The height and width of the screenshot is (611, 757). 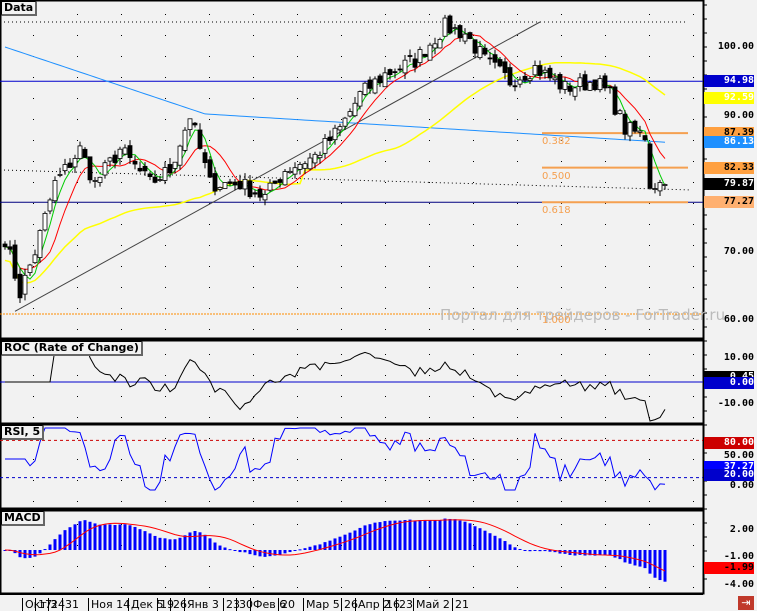 I want to click on exit-icon: ⇥, so click(x=746, y=603).